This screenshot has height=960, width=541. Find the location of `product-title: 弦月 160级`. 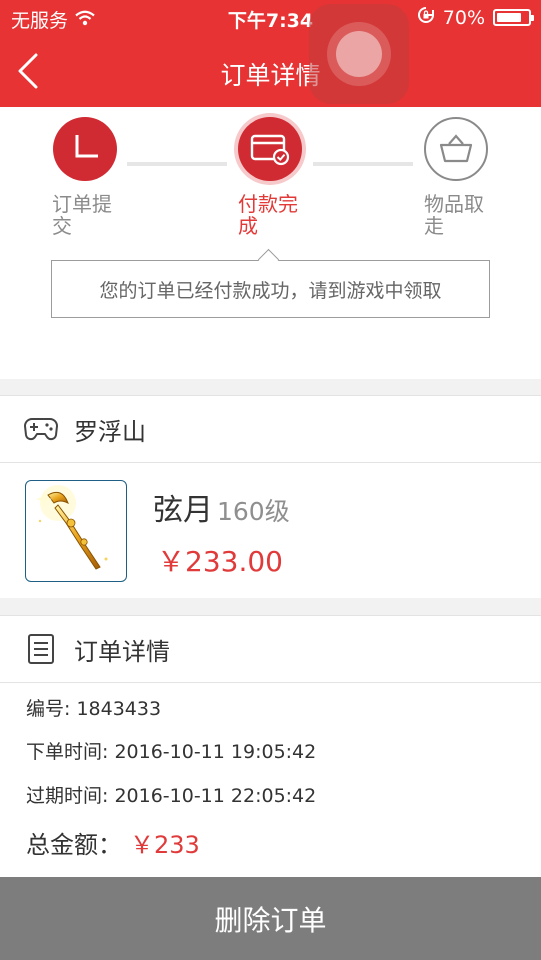

product-title: 弦月 160级 is located at coordinates (221, 507).